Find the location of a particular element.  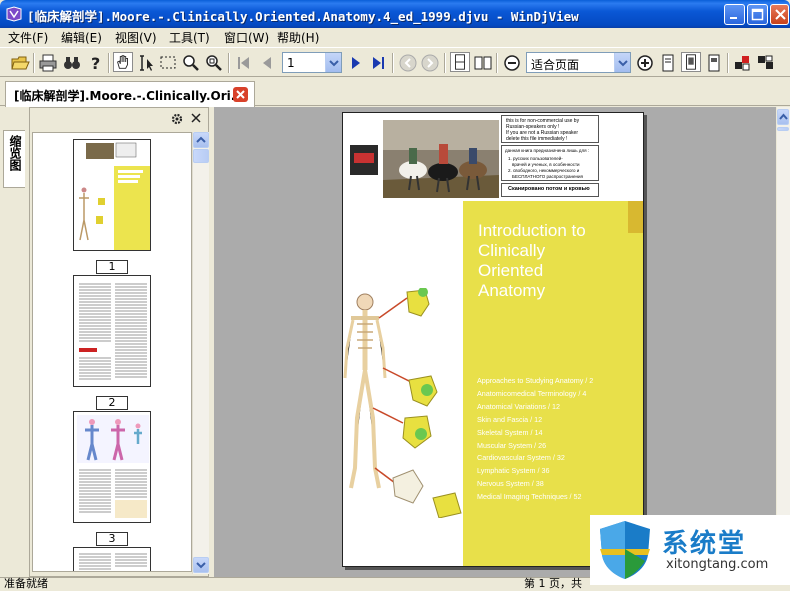

menu-window: 窗口(W) is located at coordinates (246, 37).